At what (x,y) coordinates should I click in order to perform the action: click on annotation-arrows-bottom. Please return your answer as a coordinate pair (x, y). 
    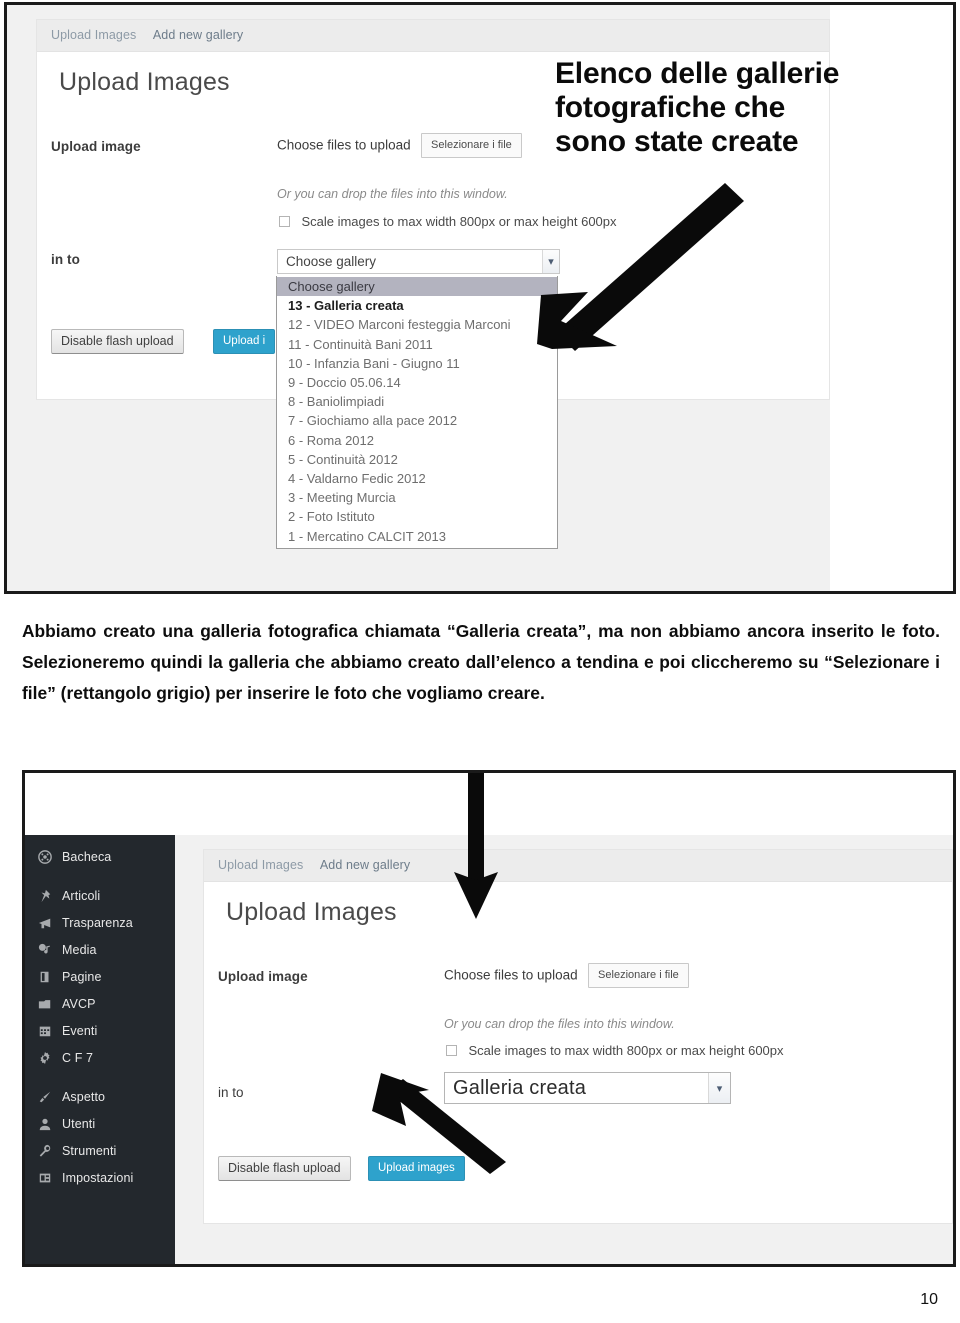
    Looking at the image, I should click on (439, 973).